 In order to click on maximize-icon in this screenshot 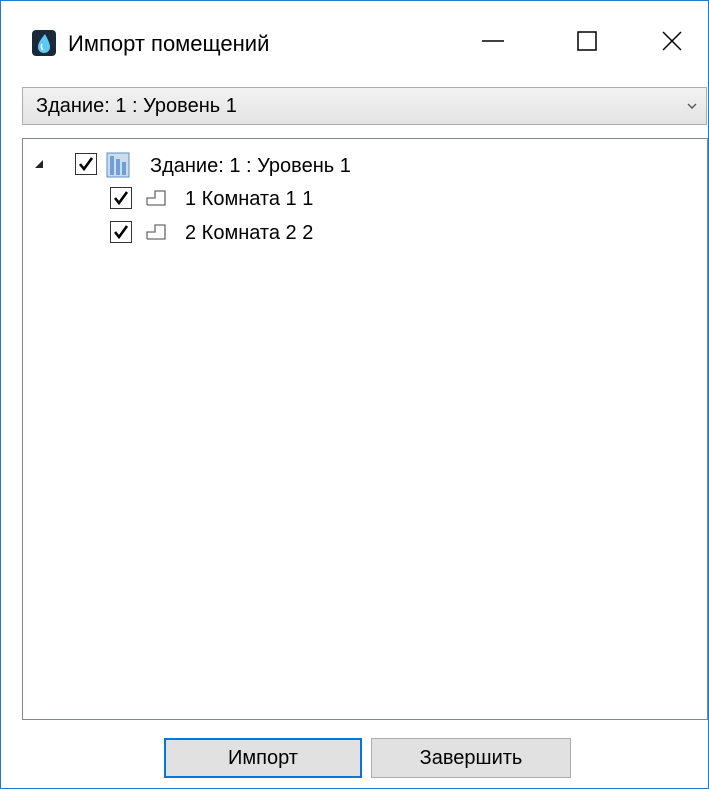, I will do `click(587, 41)`.